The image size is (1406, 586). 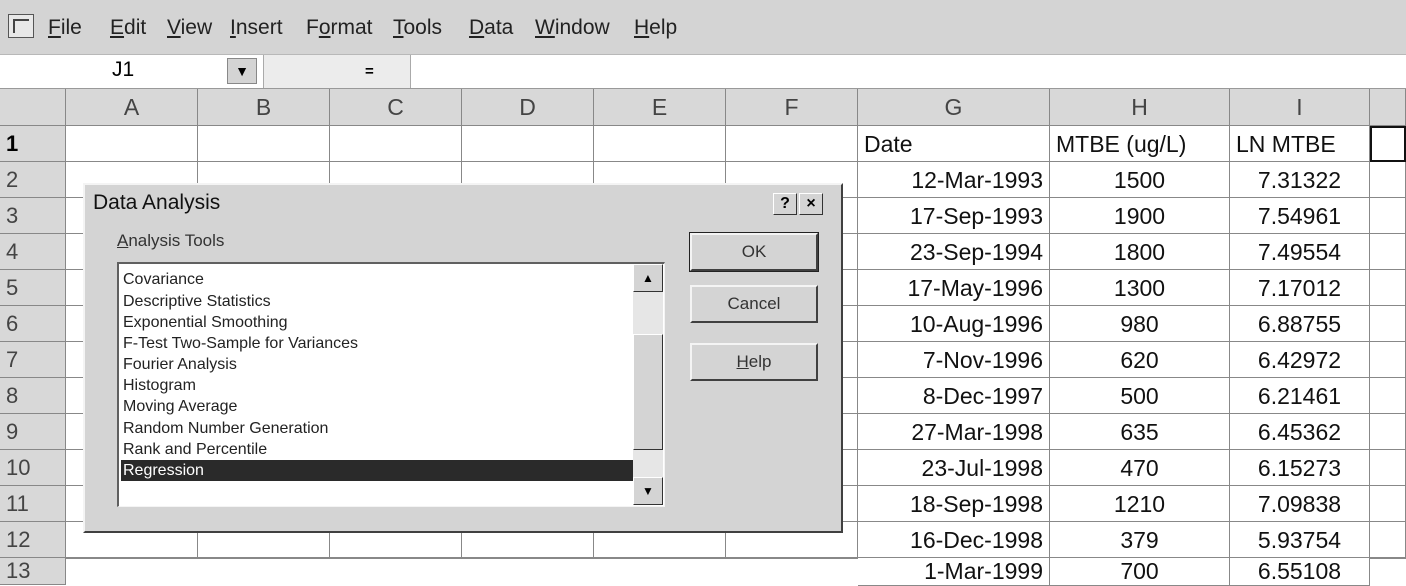 I want to click on menu-insert: Insert, so click(x=256, y=28).